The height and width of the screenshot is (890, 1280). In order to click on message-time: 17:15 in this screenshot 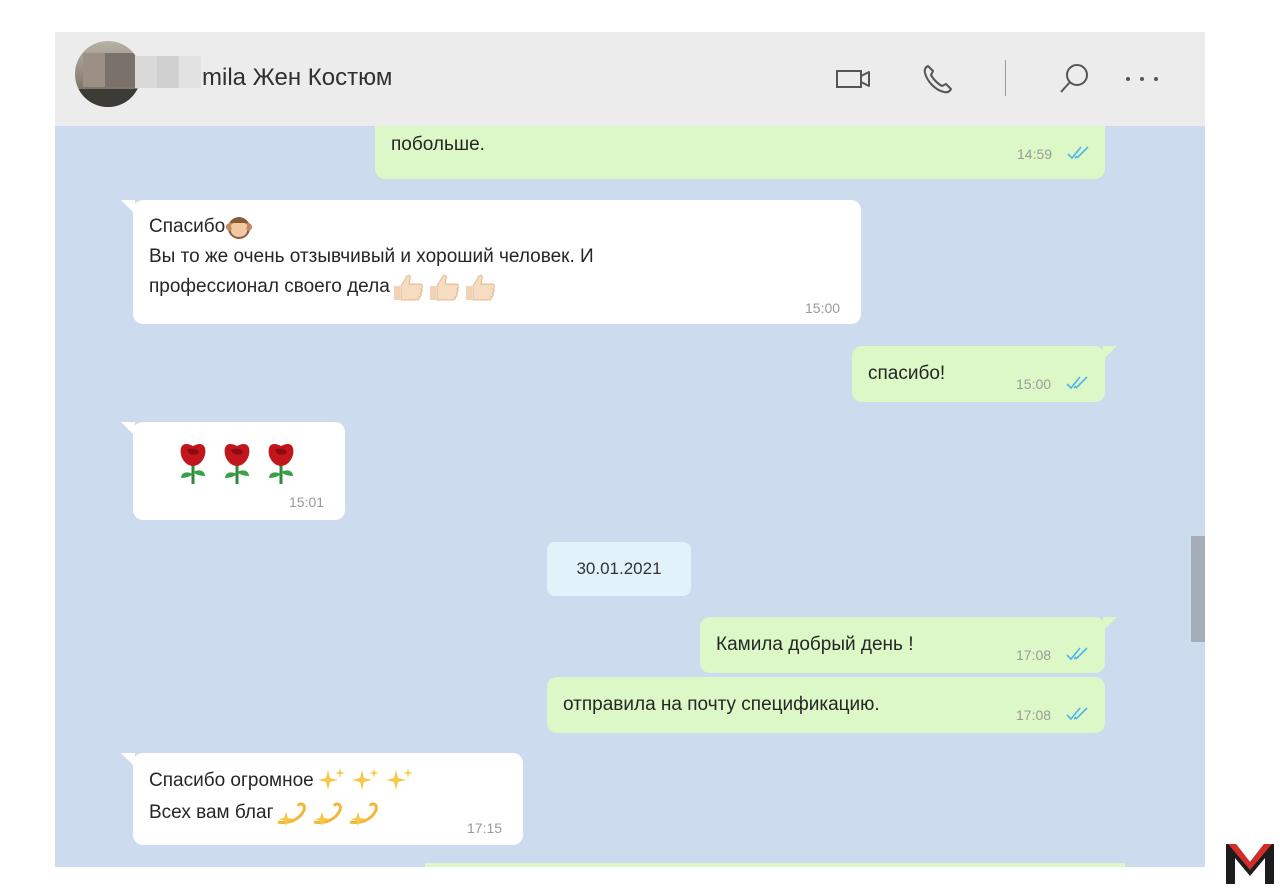, I will do `click(485, 828)`.